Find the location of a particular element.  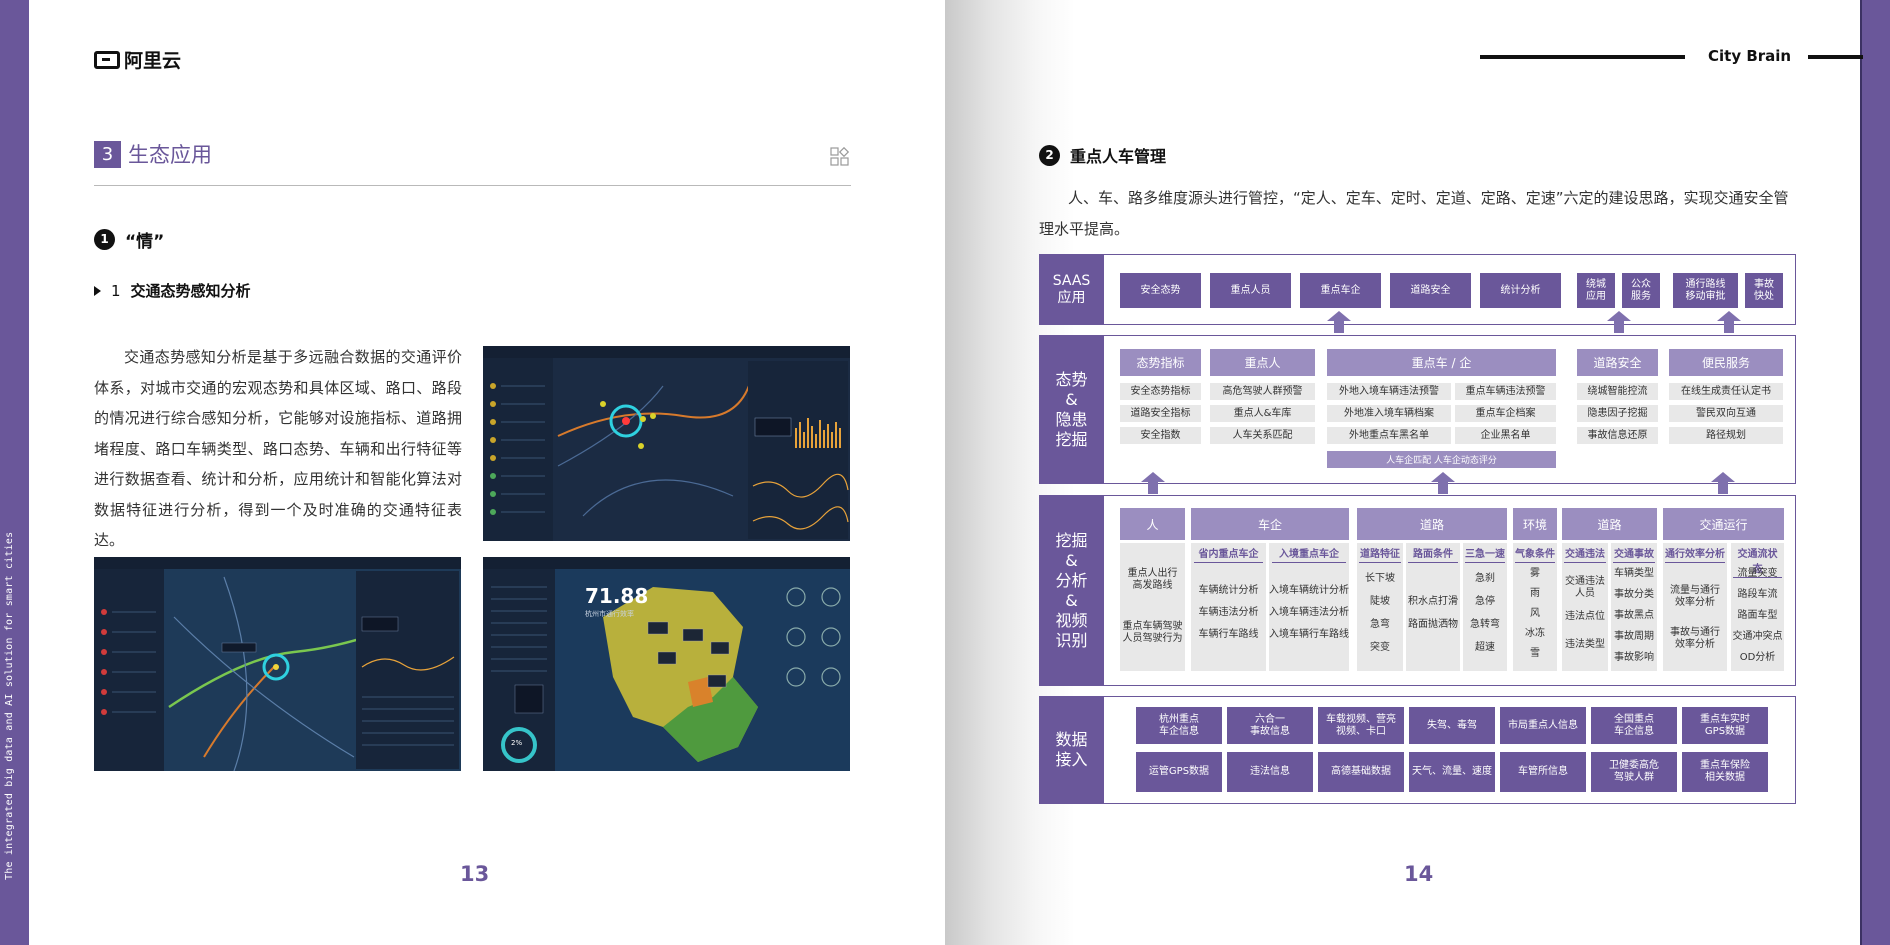

column-item: 重点车辆驾驶 人员驾驶行为 is located at coordinates (1152, 632).